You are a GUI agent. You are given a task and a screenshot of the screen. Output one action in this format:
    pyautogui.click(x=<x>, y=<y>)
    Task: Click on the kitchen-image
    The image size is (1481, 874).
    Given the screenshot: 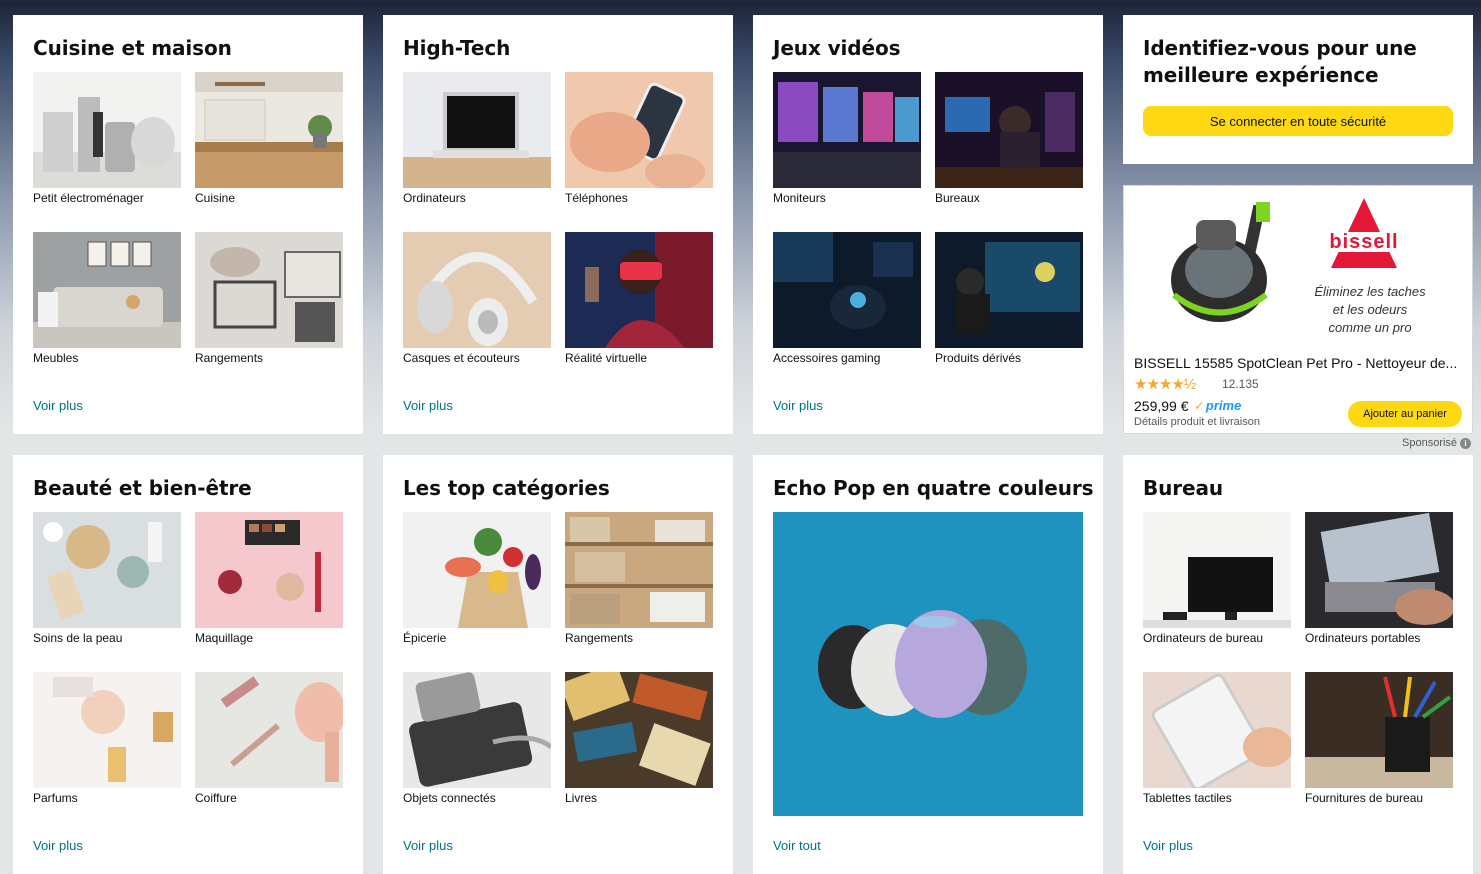 What is the action you would take?
    pyautogui.click(x=269, y=130)
    